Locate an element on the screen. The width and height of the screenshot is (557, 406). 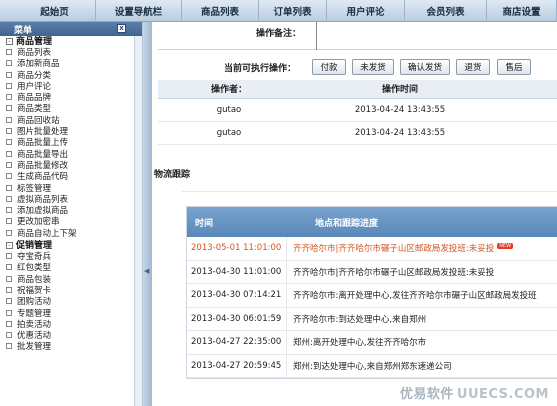
menu-item-label: 优惠活动 is located at coordinates (34, 336).